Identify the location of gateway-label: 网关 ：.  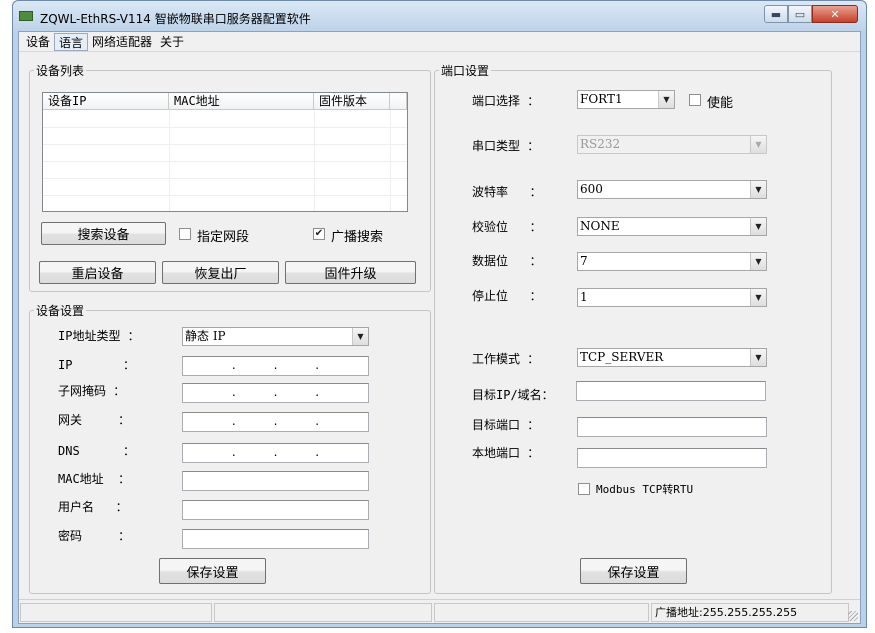
(94, 420).